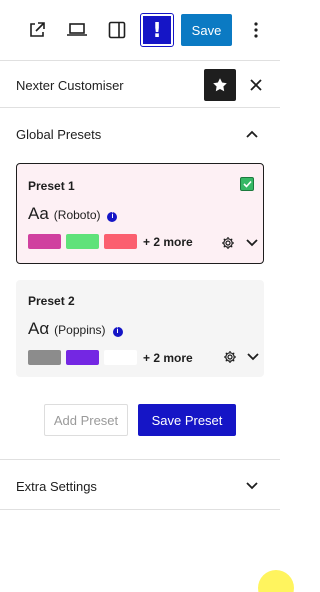  What do you see at coordinates (140, 213) in the screenshot?
I see `preset-card-1: Preset 1 Aa (Roboto) i + 2 more` at bounding box center [140, 213].